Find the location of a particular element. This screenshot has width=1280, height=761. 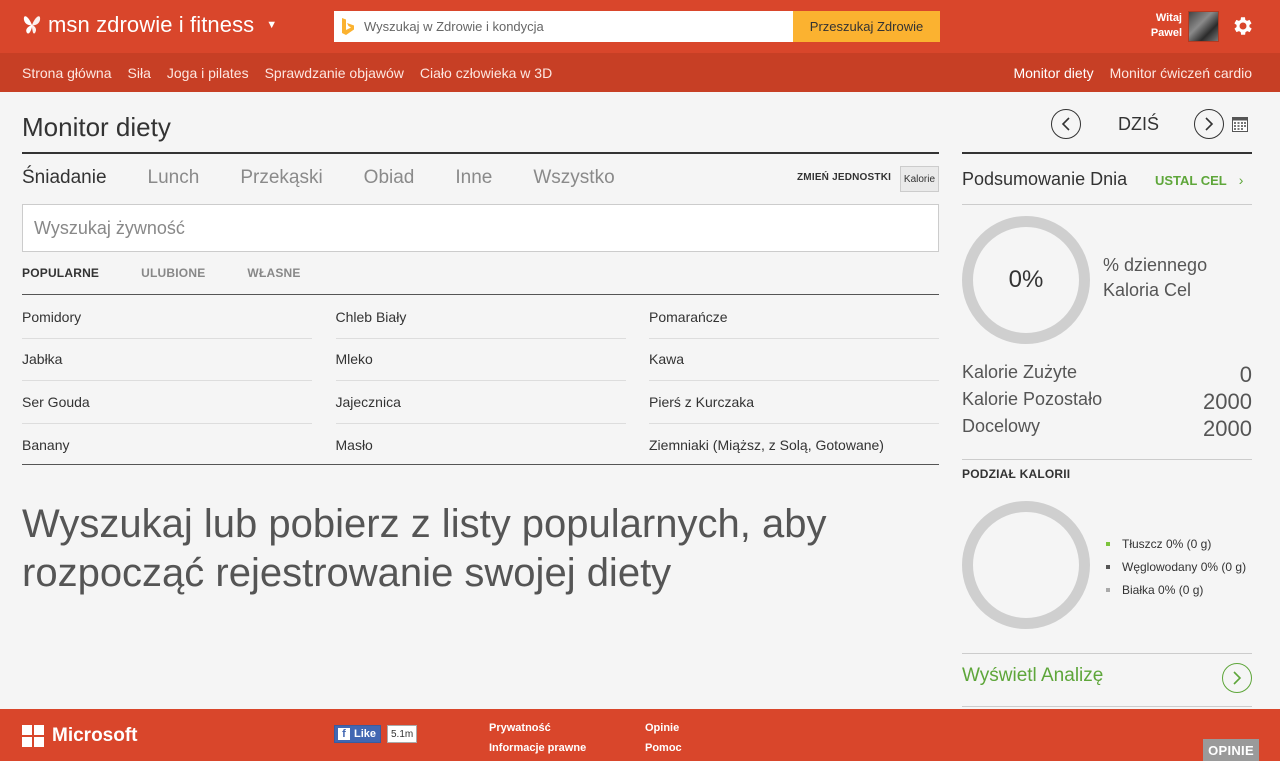

nav-yoga-pilates: Joga i pilates is located at coordinates (208, 73).